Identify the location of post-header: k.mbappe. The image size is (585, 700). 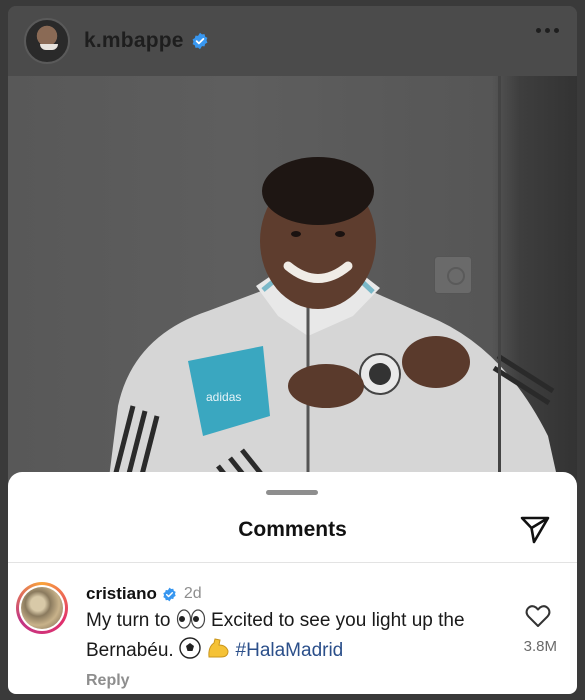
(292, 41).